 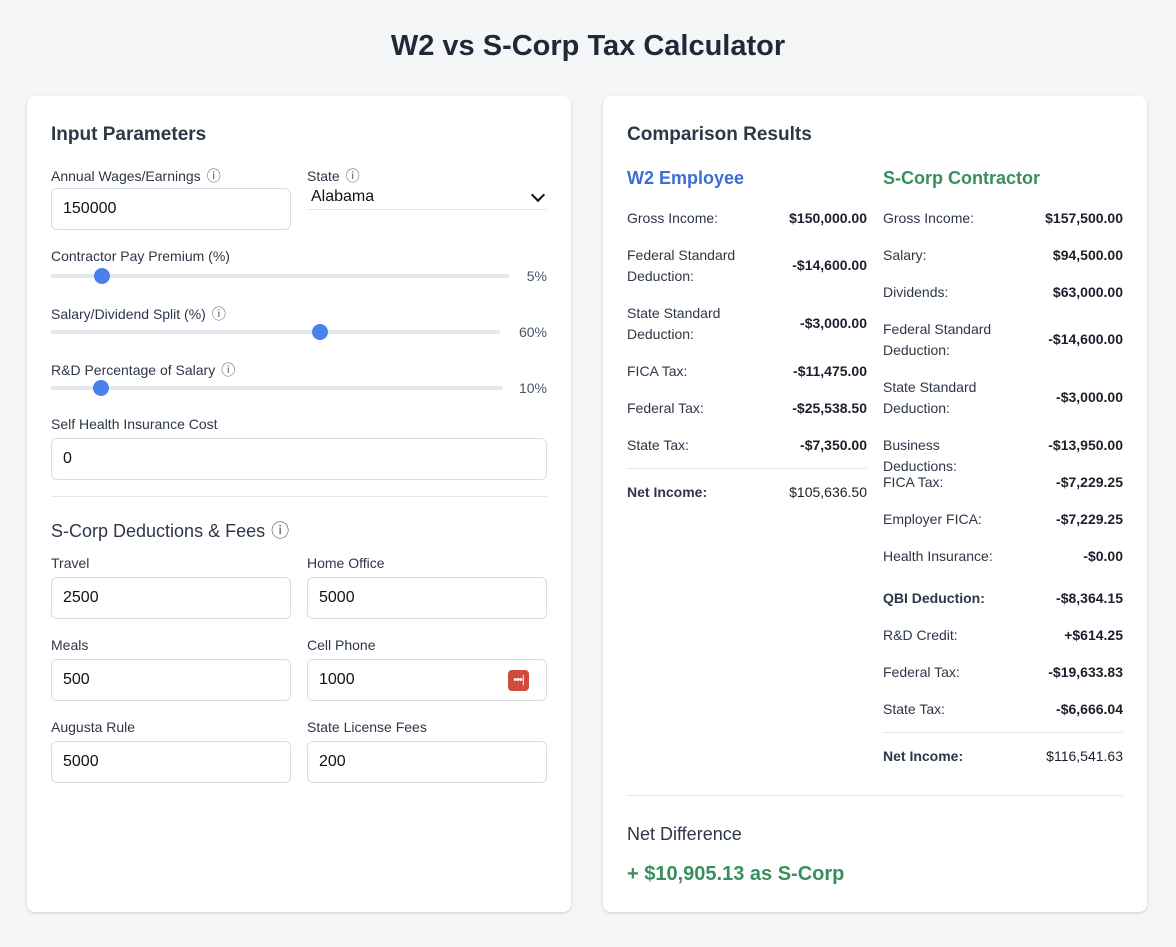 What do you see at coordinates (427, 762) in the screenshot?
I see `license-fees-input: 200` at bounding box center [427, 762].